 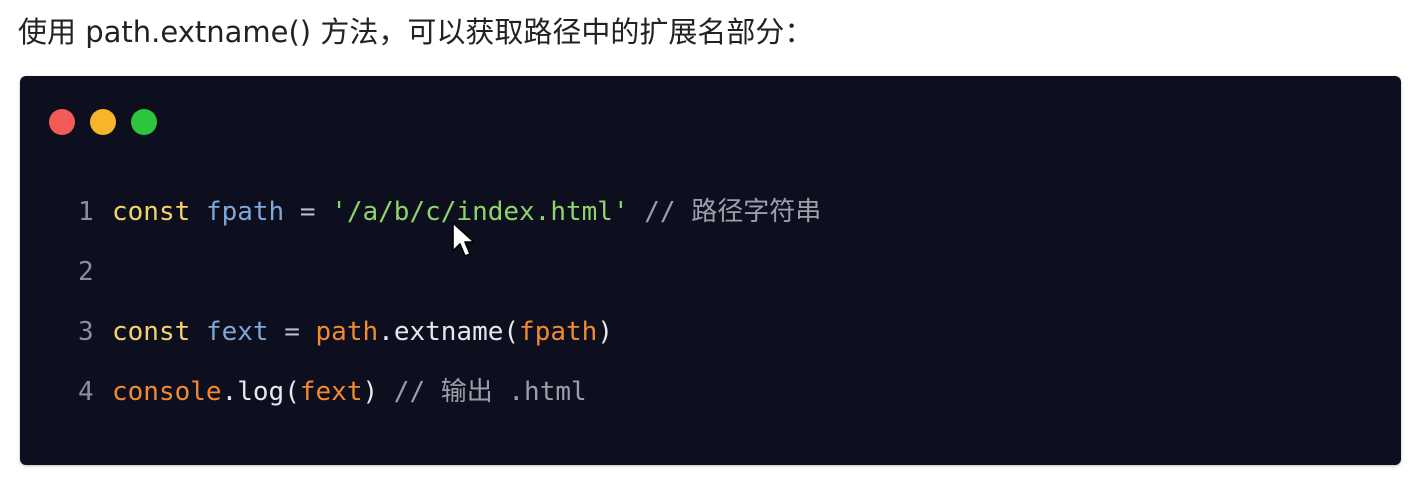 I want to click on line-number: 1, so click(x=86, y=212).